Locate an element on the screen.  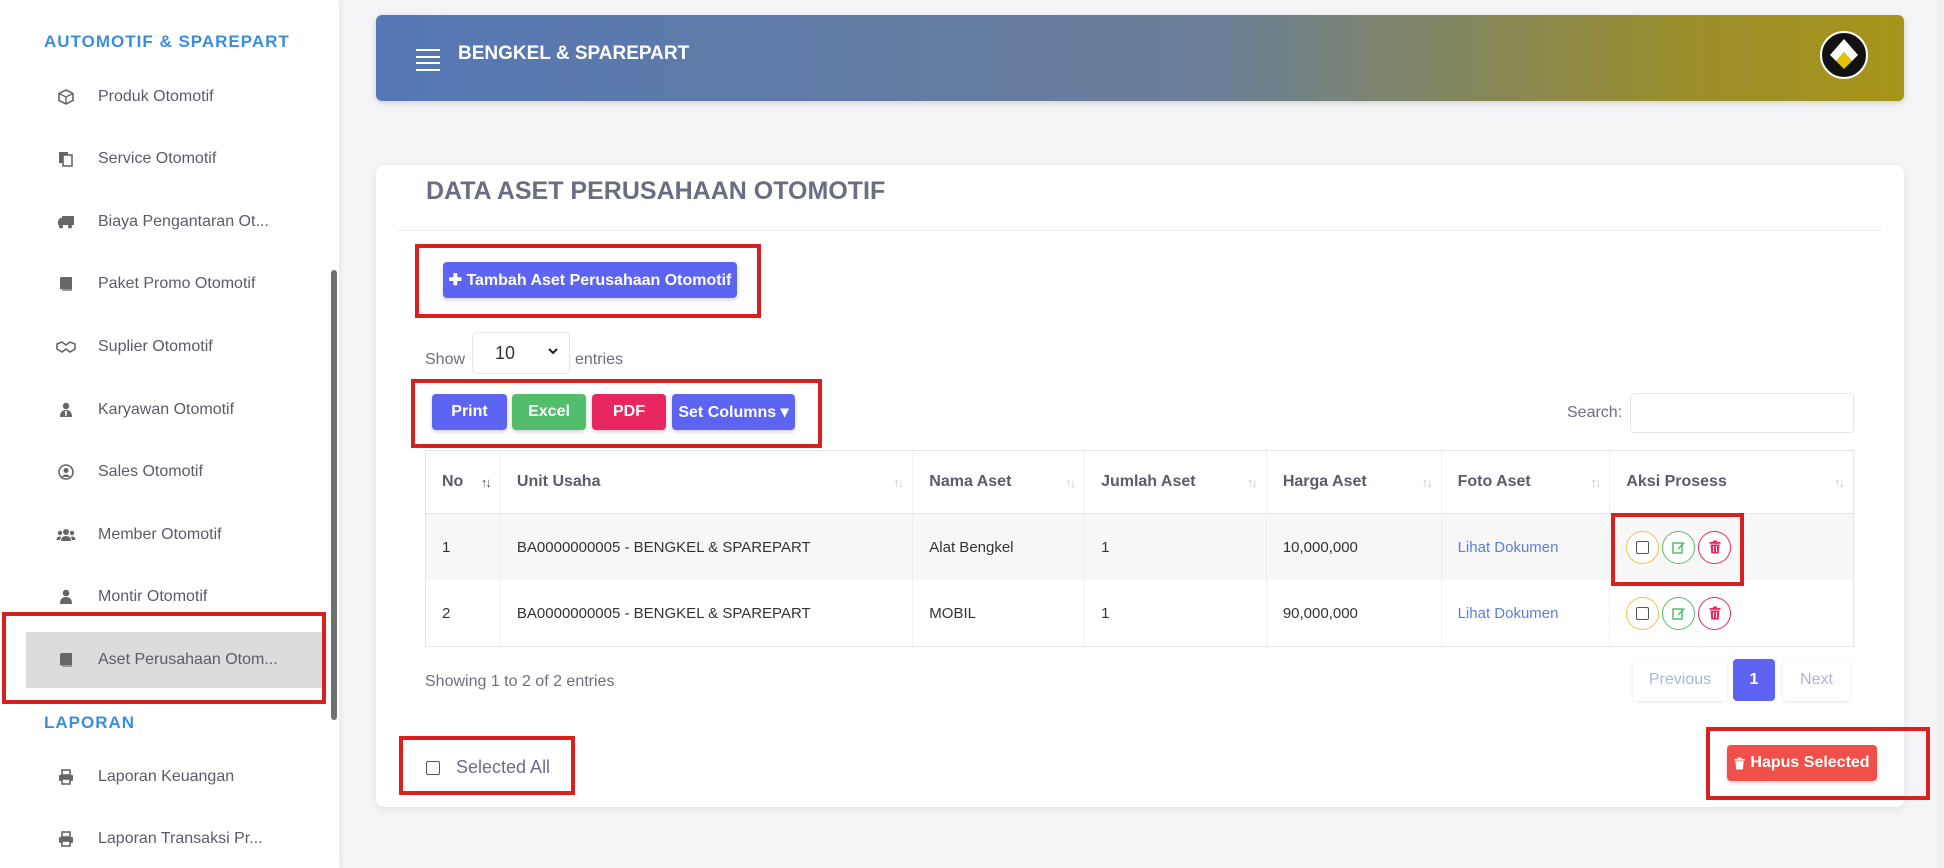
highlight-export-buttons is located at coordinates (616, 413).